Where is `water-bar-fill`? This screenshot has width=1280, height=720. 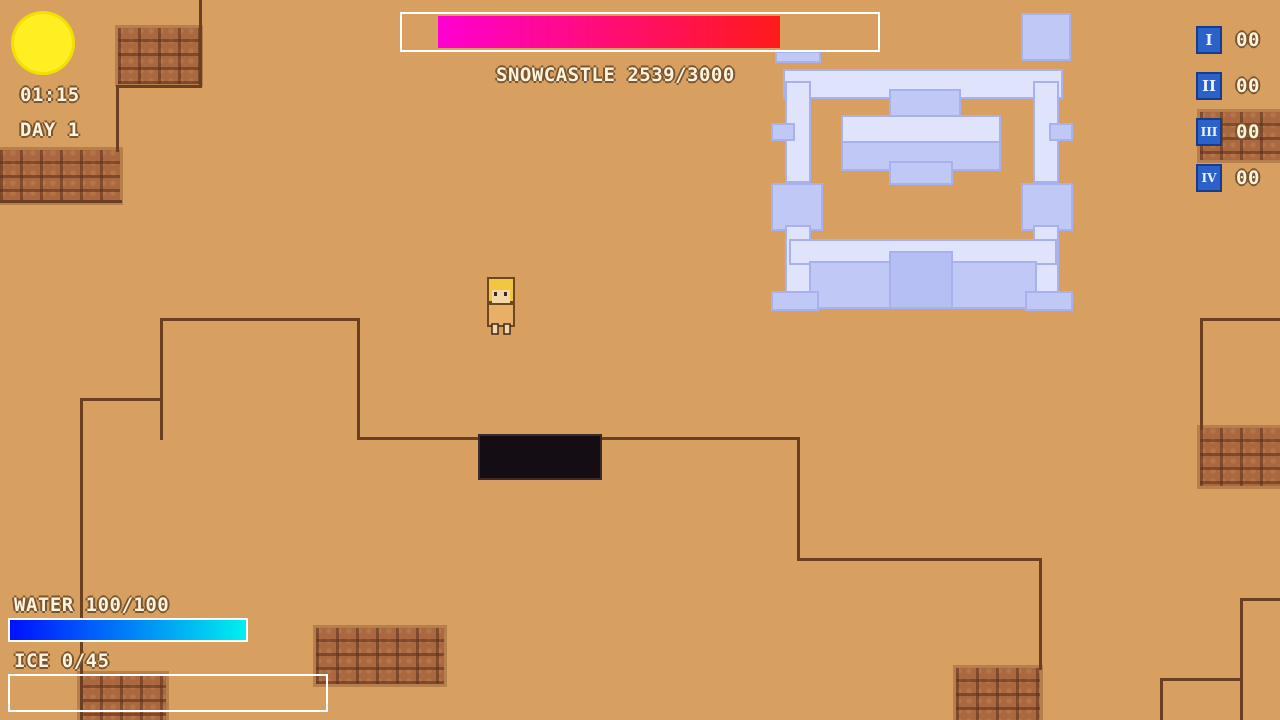 water-bar-fill is located at coordinates (128, 630).